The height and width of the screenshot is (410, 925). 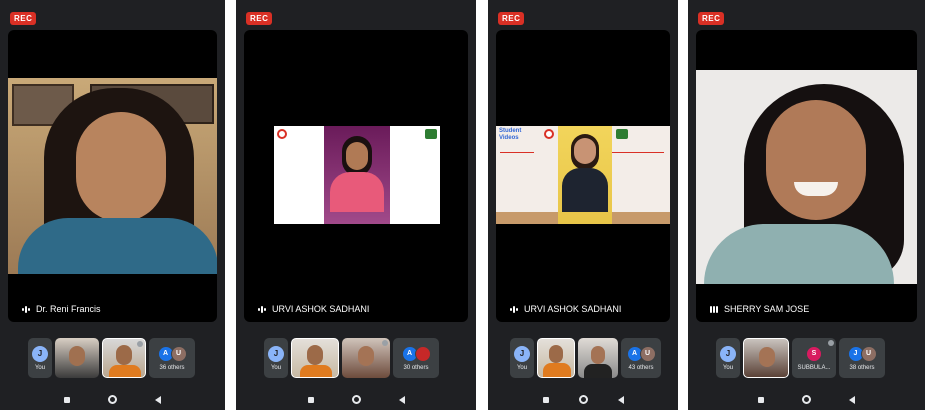 What do you see at coordinates (416, 367) in the screenshot?
I see `others-count: 30 others` at bounding box center [416, 367].